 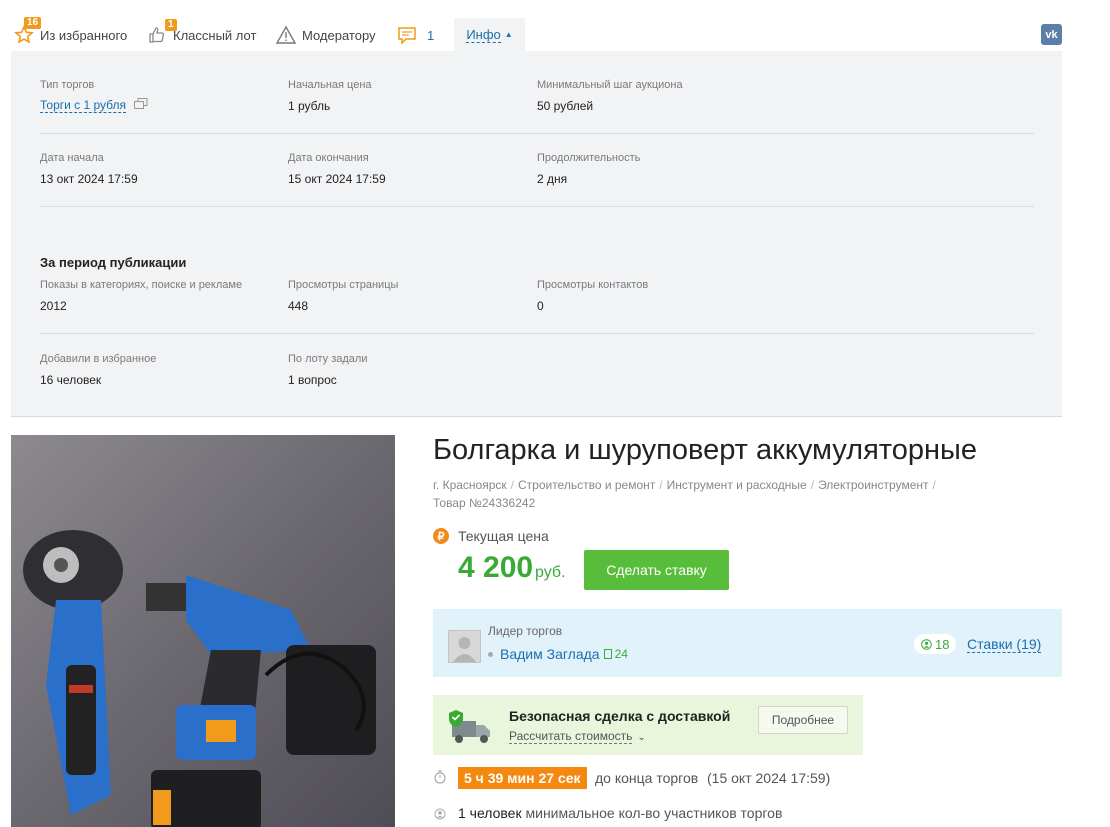 What do you see at coordinates (565, 106) in the screenshot?
I see `info-value: 50 рублей` at bounding box center [565, 106].